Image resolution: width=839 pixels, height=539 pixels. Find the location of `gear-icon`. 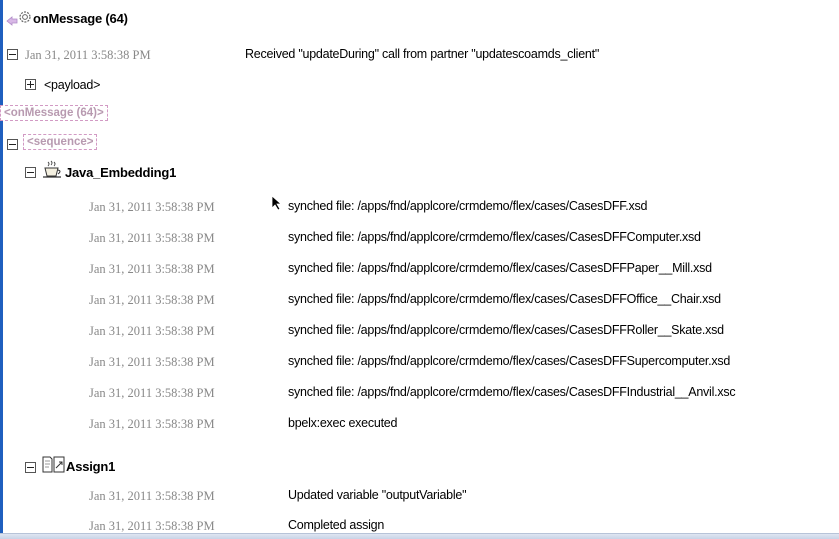

gear-icon is located at coordinates (25, 19).